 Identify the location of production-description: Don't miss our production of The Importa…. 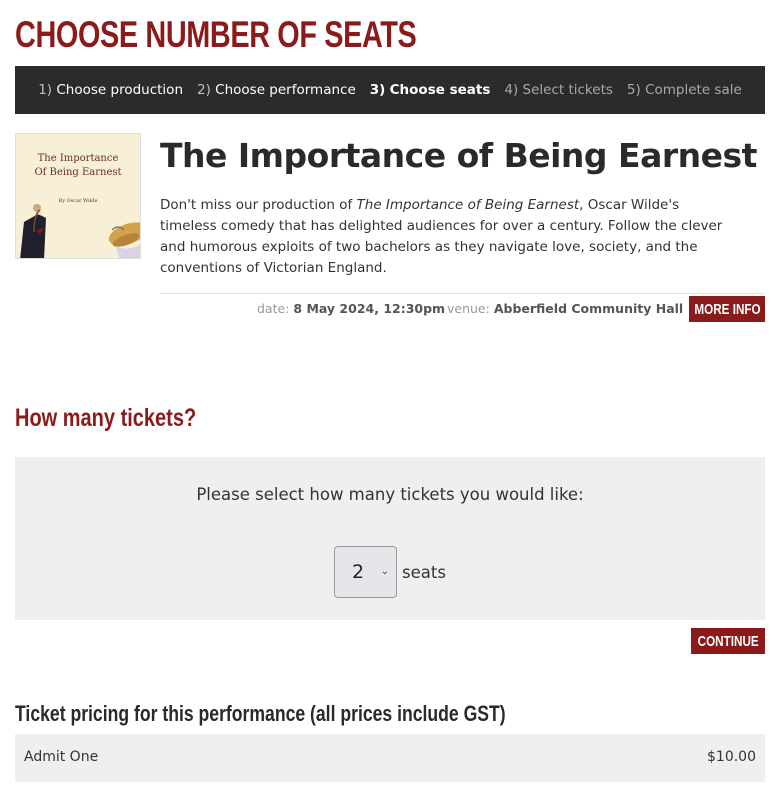
(450, 237).